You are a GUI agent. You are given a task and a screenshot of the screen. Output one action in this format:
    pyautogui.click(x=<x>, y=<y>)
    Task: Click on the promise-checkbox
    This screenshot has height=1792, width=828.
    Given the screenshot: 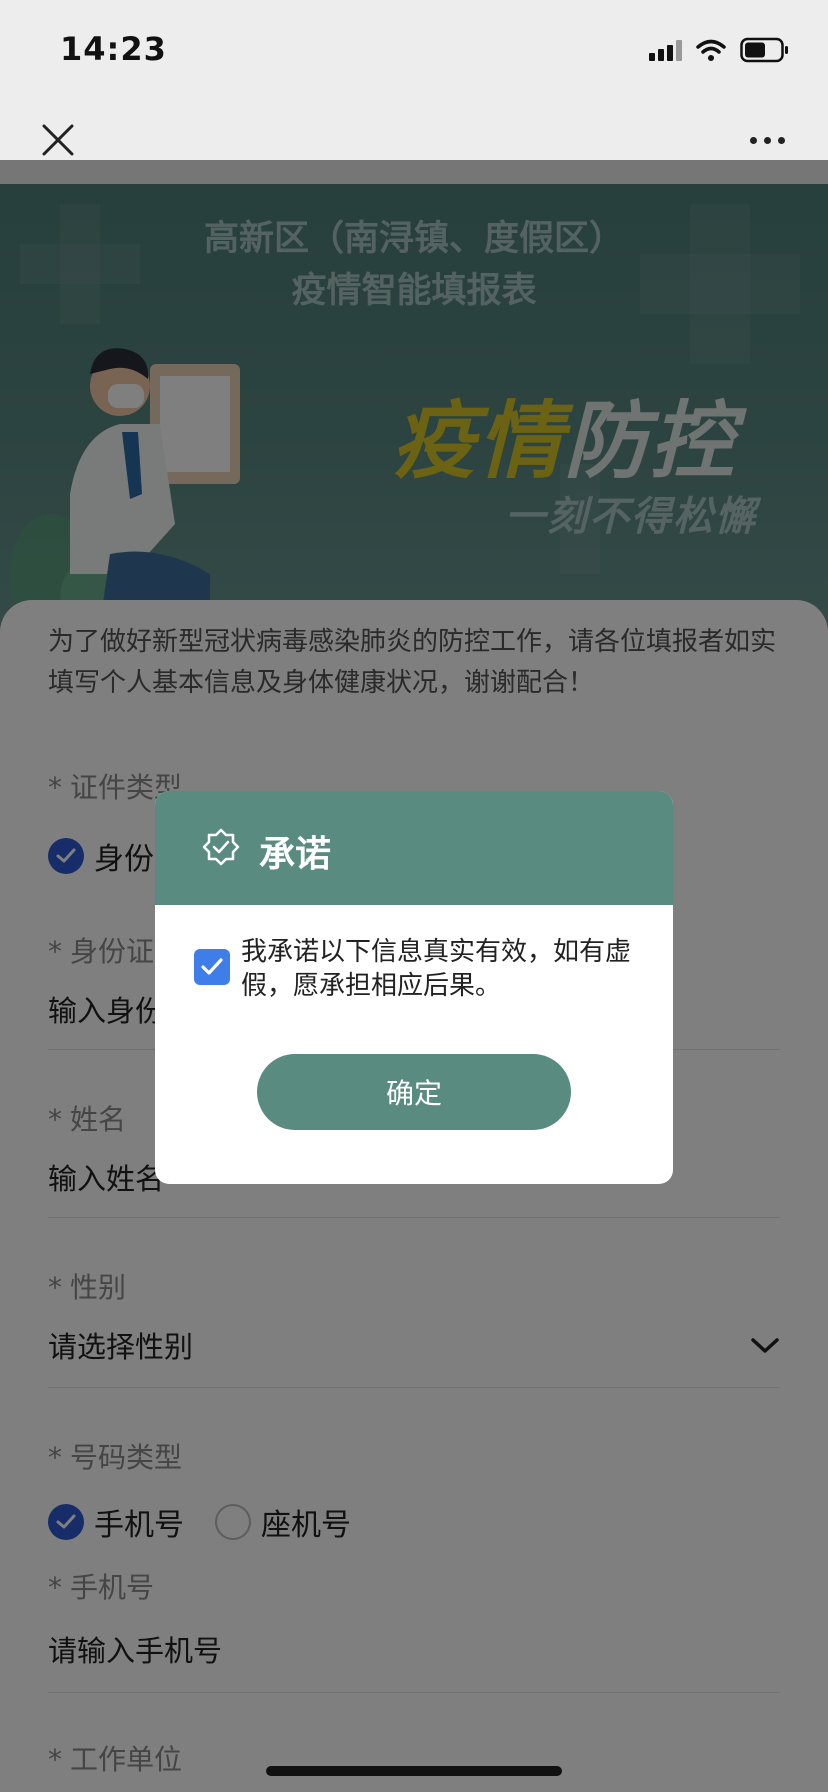 What is the action you would take?
    pyautogui.click(x=212, y=967)
    